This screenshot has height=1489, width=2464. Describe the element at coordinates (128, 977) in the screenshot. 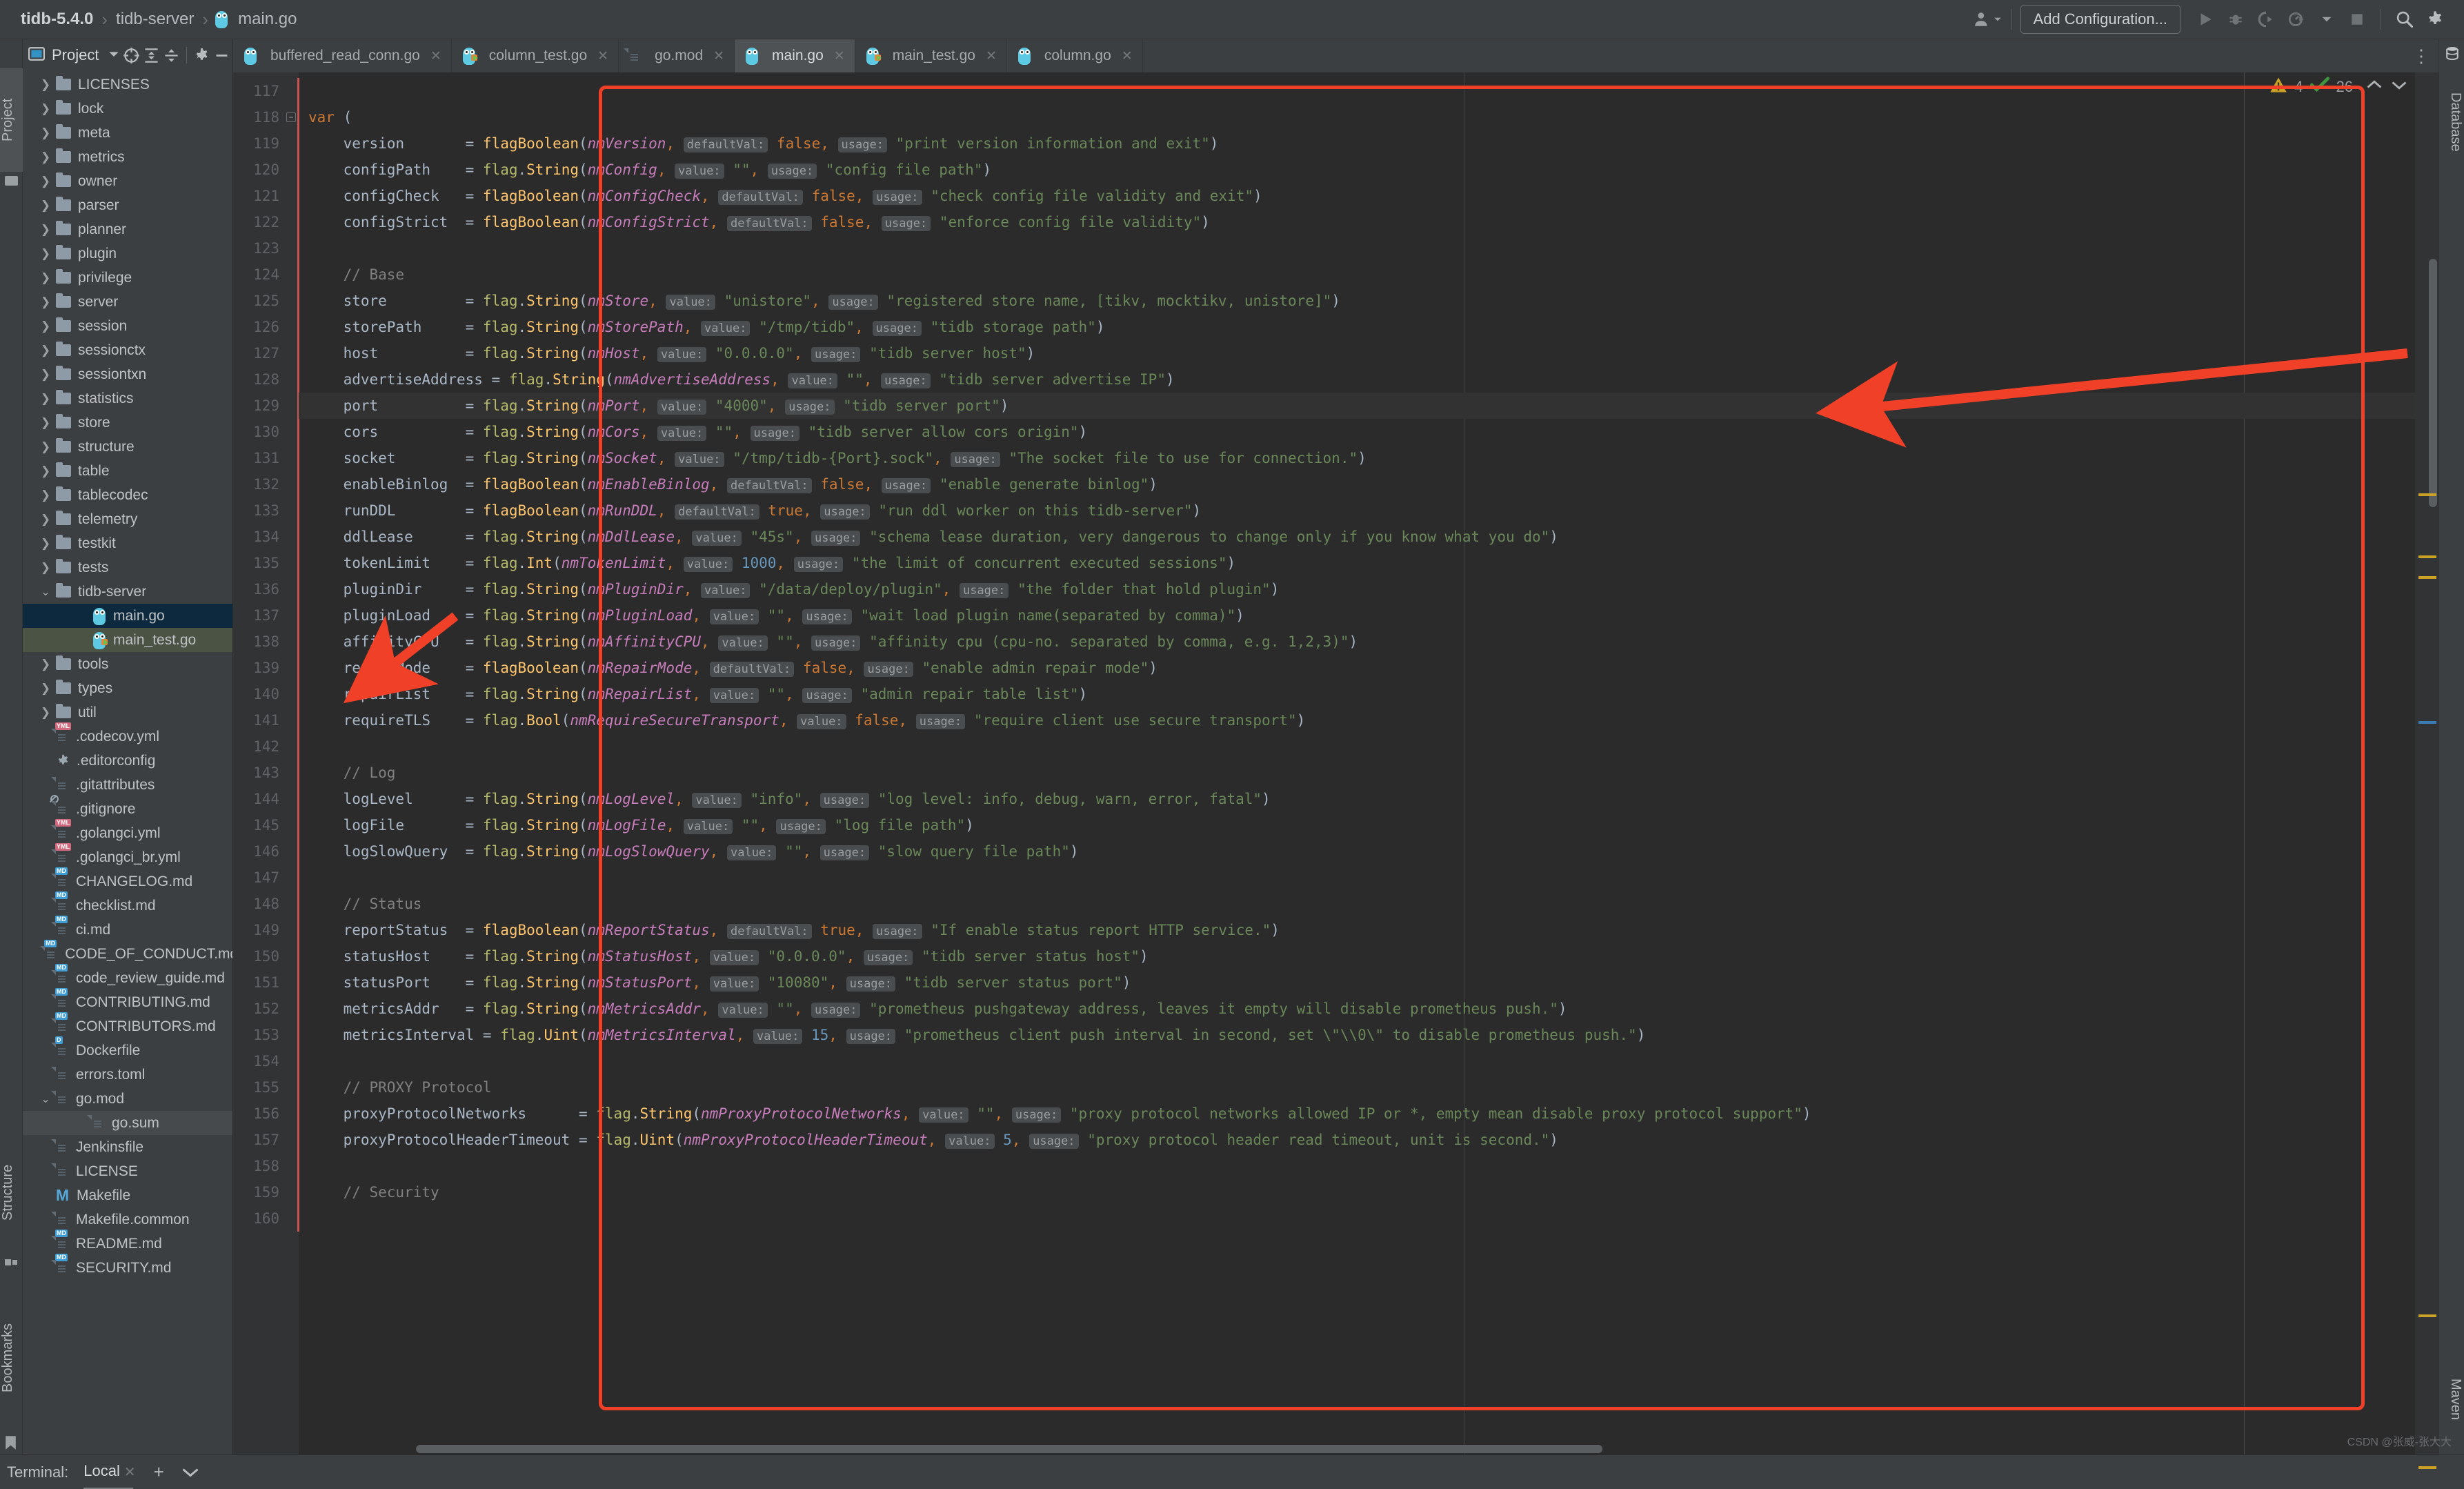

I see `tree-item-code-review-guide-md: ❯MDcode_review_guide.md` at that location.